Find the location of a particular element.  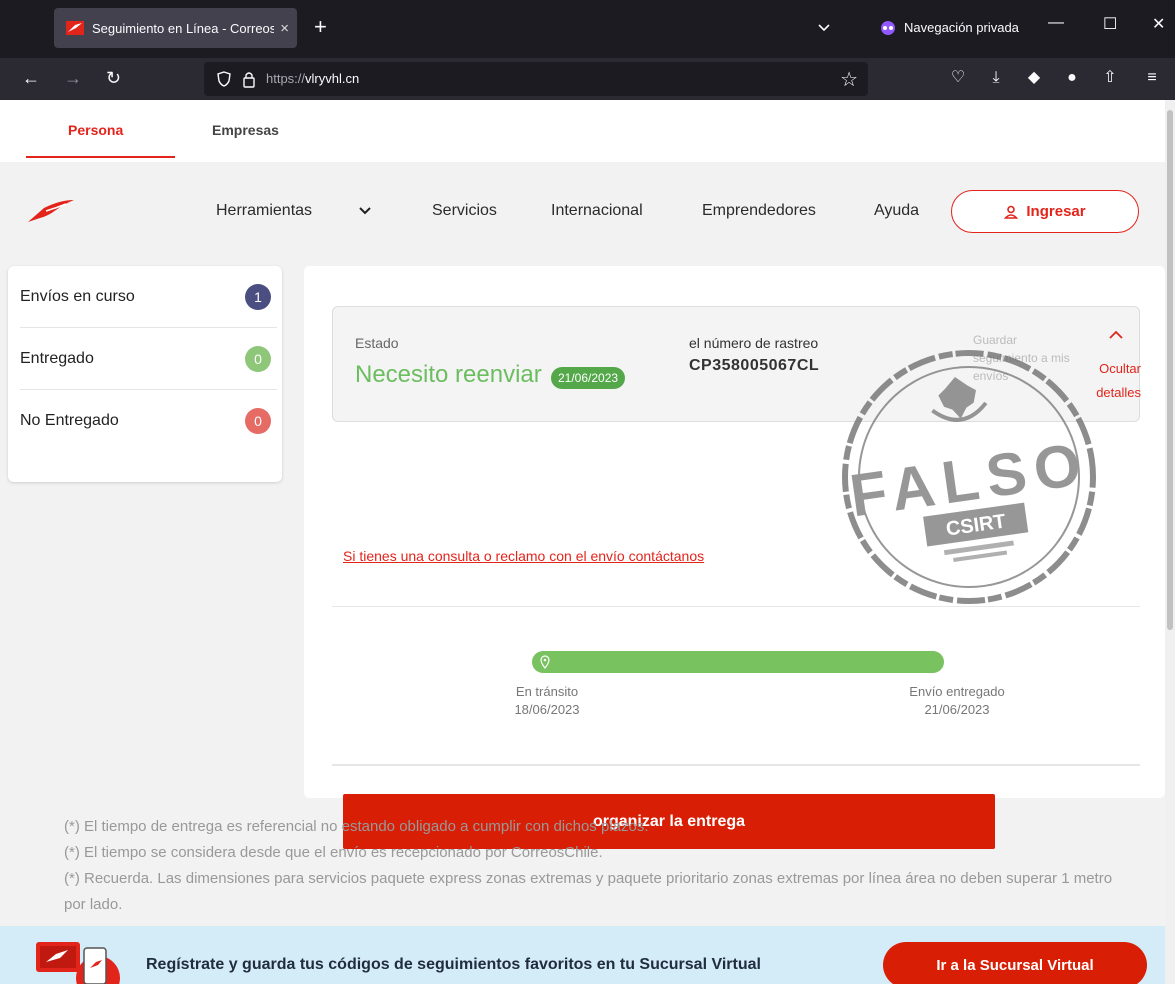

sidebar-item-no-entregado: No Entregado 0 is located at coordinates (148, 421).